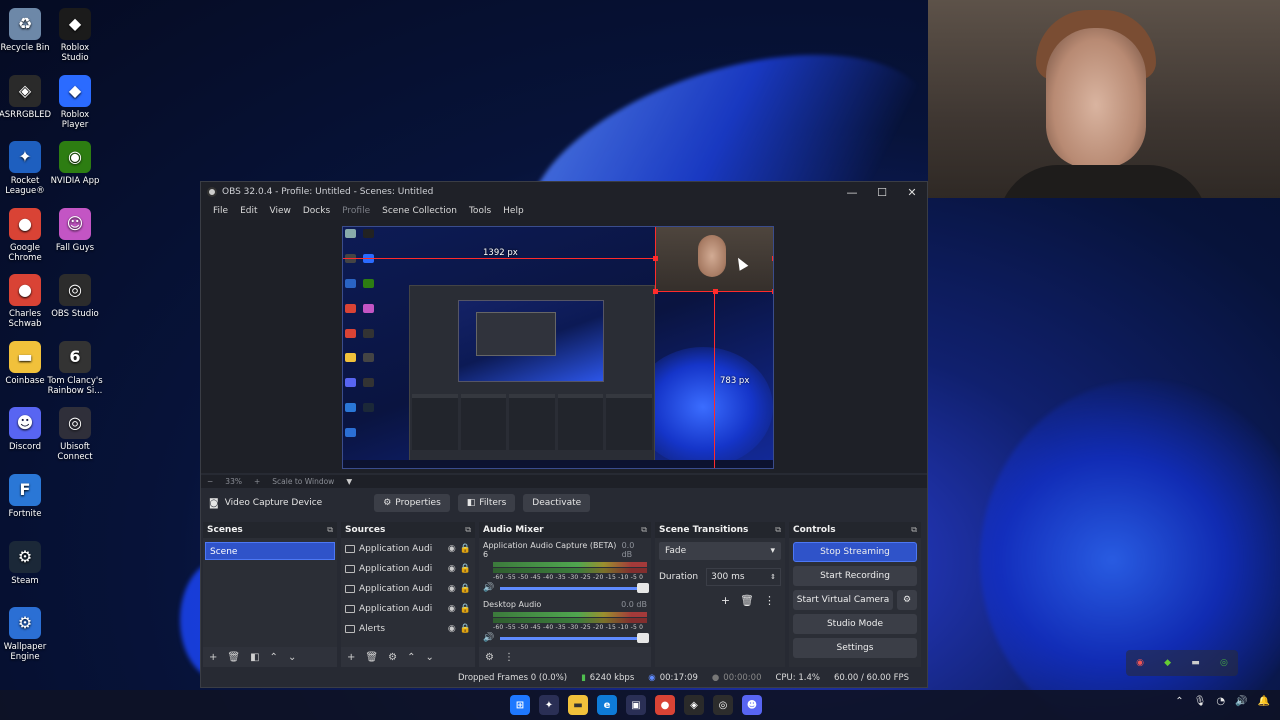 Image resolution: width=1280 pixels, height=720 pixels. Describe the element at coordinates (26, 496) in the screenshot. I see `desktop-icon: F Fortnite` at that location.